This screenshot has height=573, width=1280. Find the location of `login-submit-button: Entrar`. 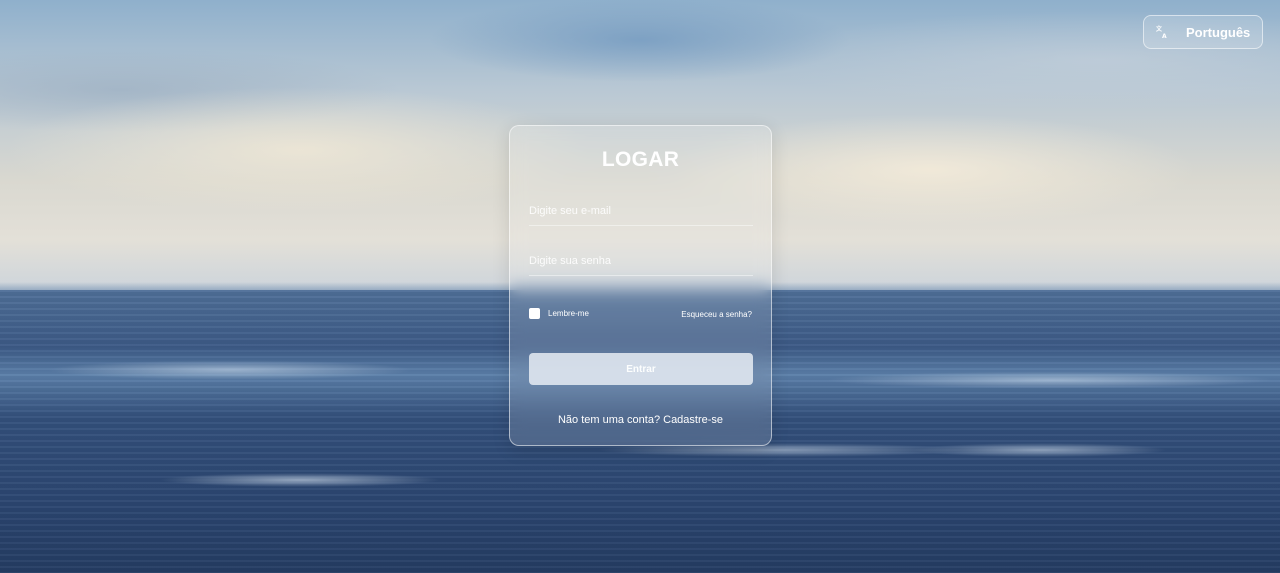

login-submit-button: Entrar is located at coordinates (641, 369).